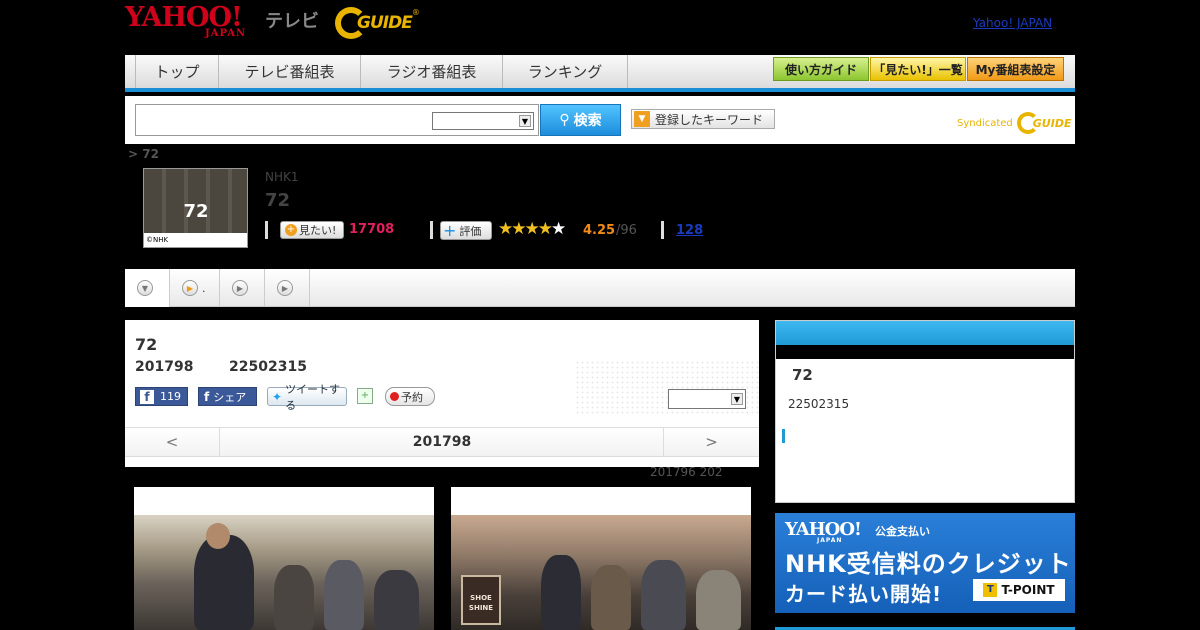 The image size is (1200, 630). What do you see at coordinates (470, 231) in the screenshot?
I see `rate-label: 評価` at bounding box center [470, 231].